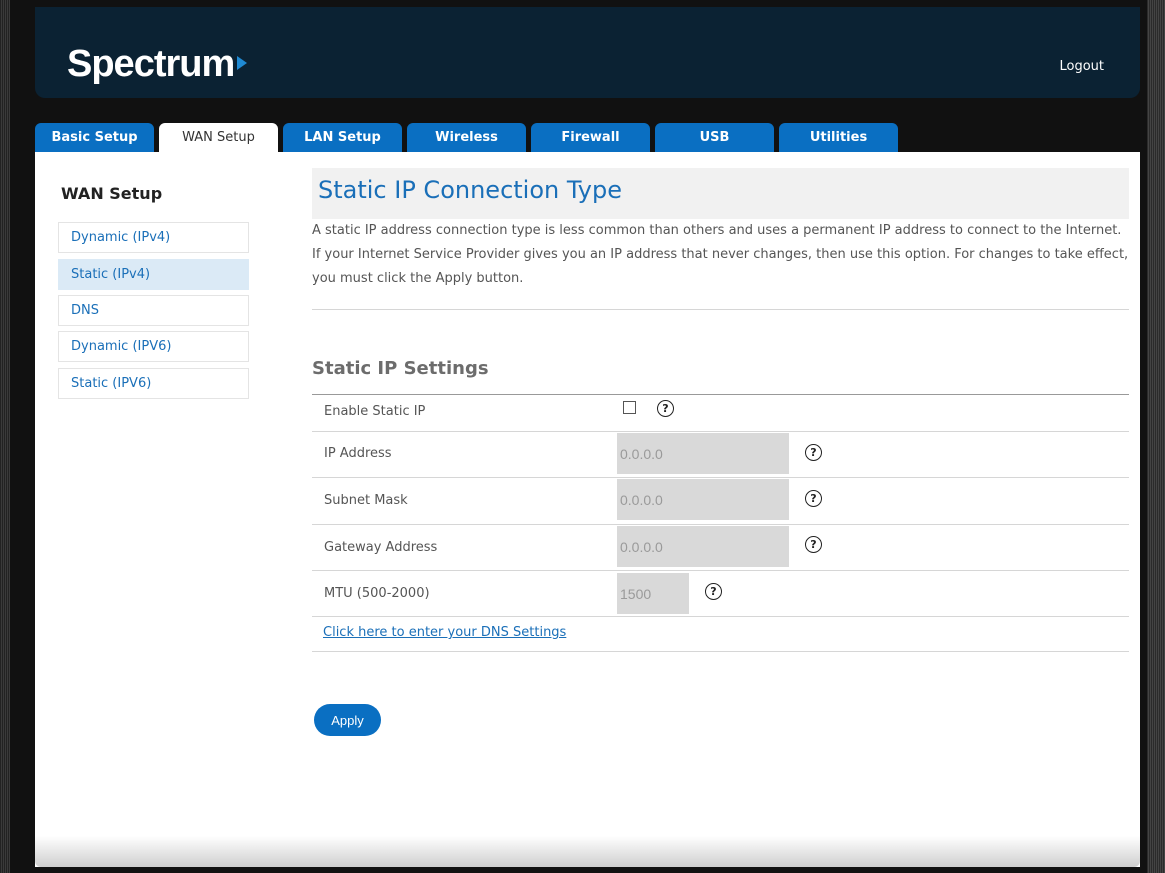 This screenshot has height=873, width=1165. I want to click on tab-usb: USB, so click(714, 137).